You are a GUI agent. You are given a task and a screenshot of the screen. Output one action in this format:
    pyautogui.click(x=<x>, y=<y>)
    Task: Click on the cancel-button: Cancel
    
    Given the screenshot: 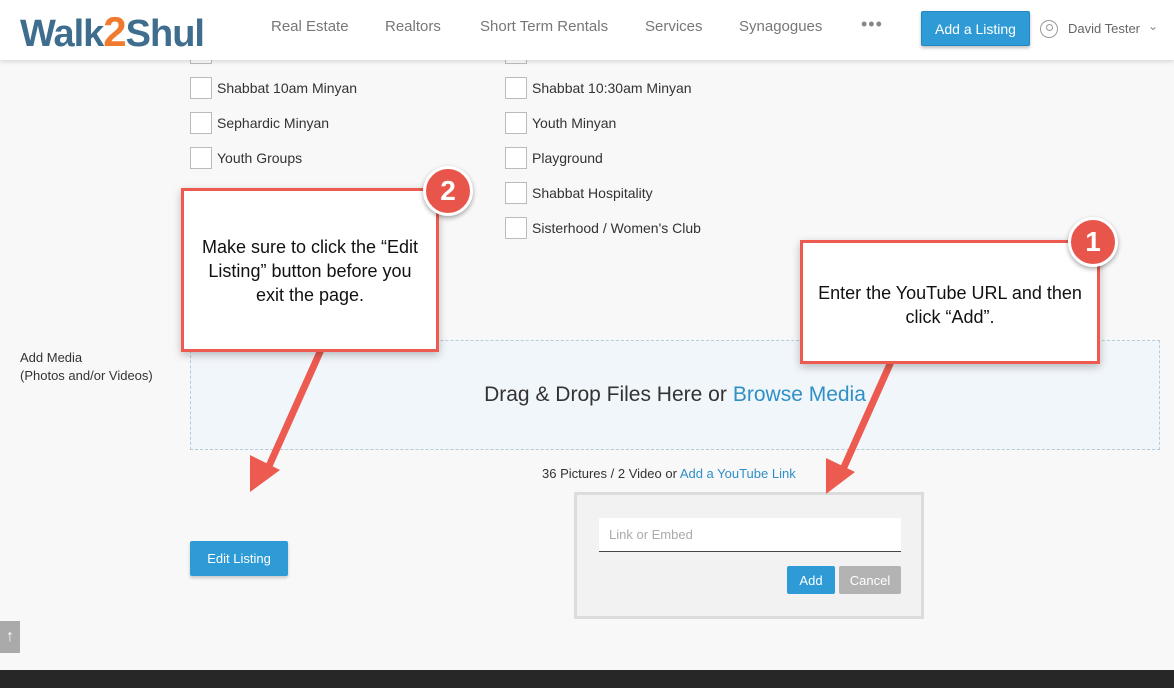 What is the action you would take?
    pyautogui.click(x=870, y=580)
    